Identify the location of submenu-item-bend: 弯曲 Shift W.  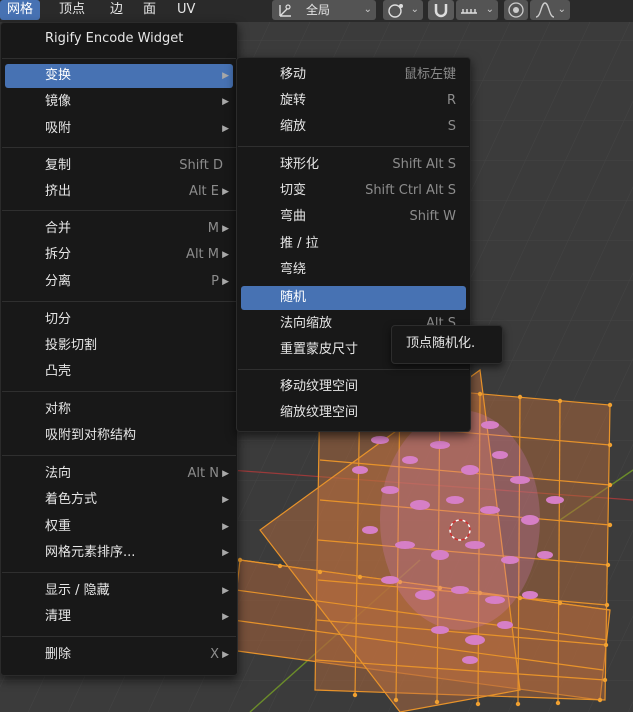
(353, 217).